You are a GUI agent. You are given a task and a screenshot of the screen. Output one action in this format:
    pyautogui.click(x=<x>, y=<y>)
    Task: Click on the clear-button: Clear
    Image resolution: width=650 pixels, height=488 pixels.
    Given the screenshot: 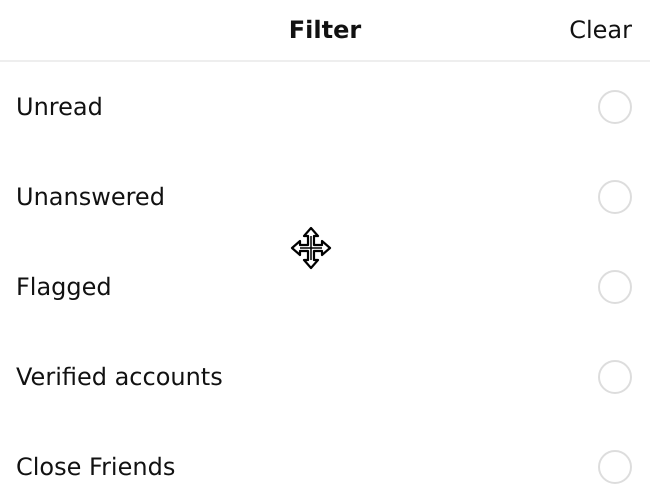 What is the action you would take?
    pyautogui.click(x=600, y=30)
    